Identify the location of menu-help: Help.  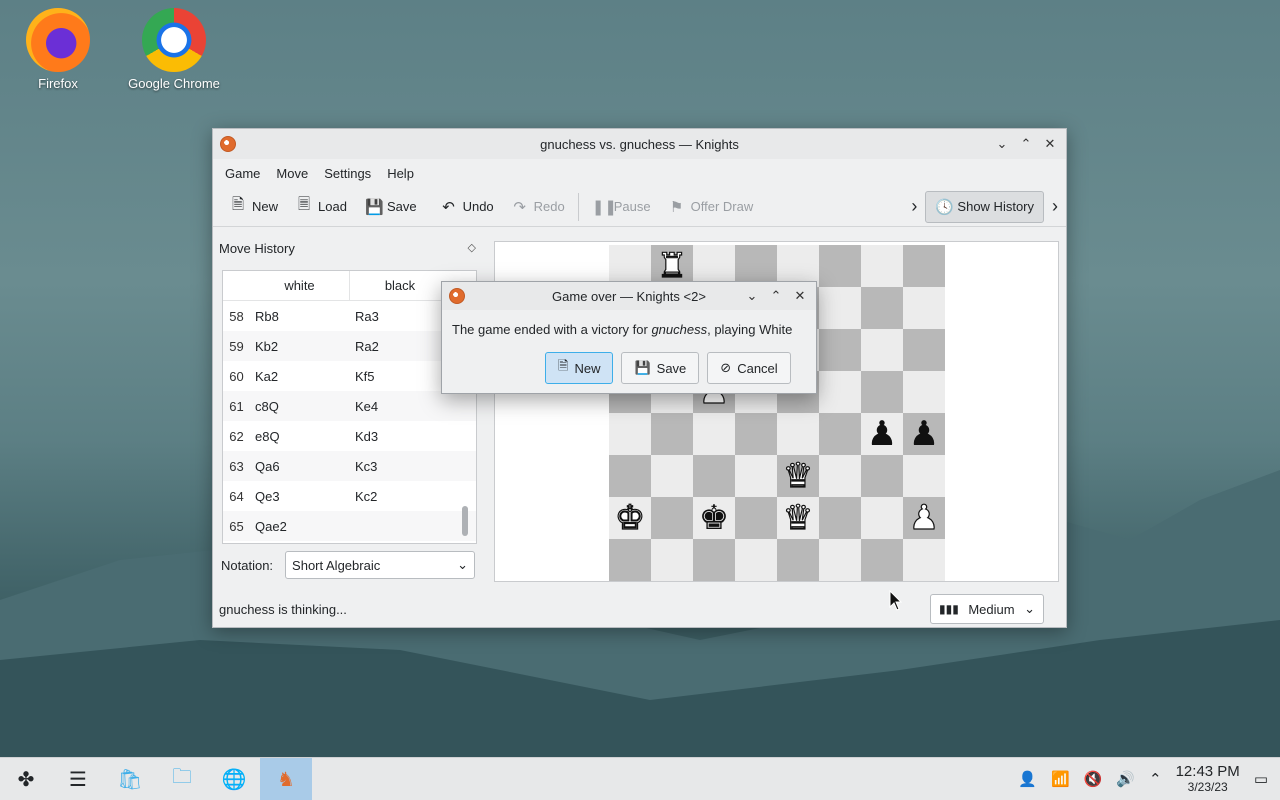
(400, 173).